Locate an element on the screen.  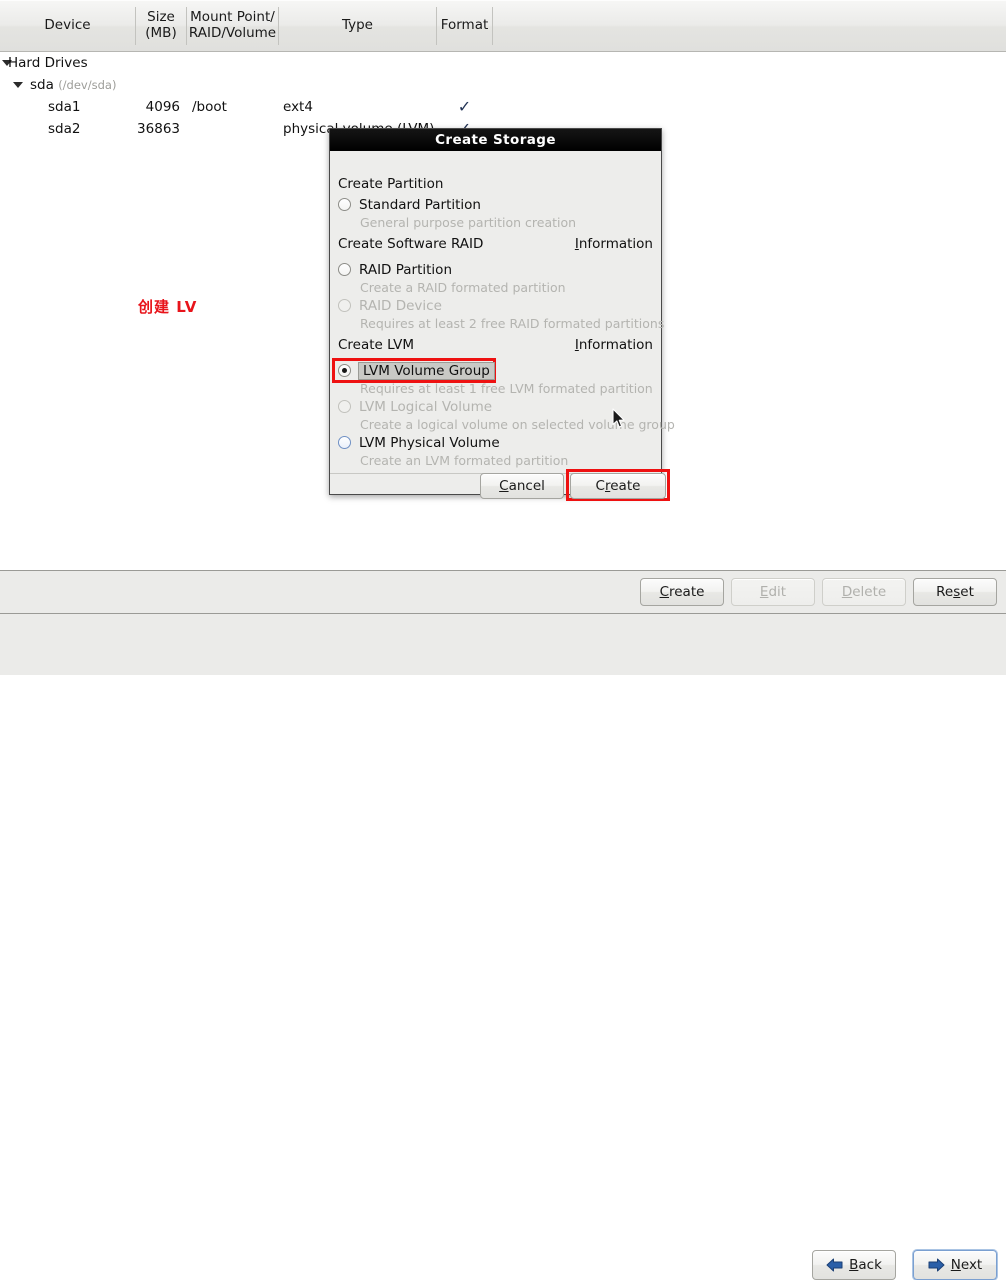
cell-size: 4096 is located at coordinates (162, 107).